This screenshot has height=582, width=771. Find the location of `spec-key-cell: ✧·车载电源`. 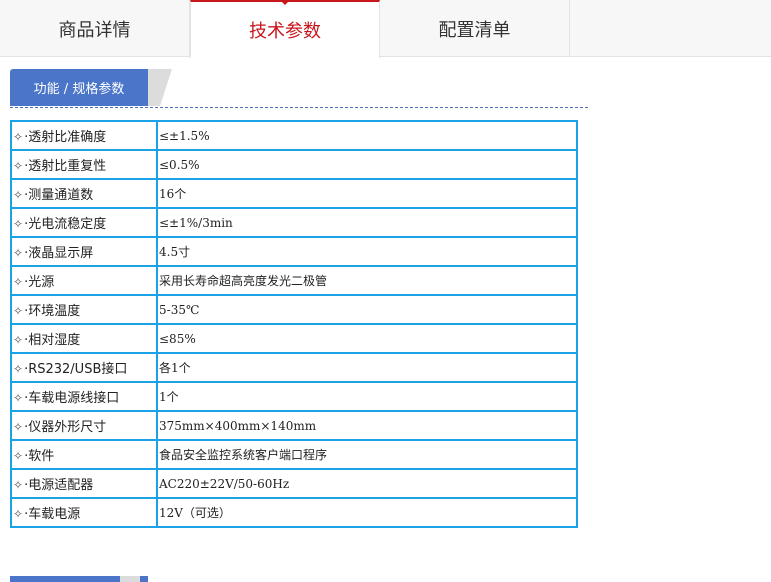

spec-key-cell: ✧·车载电源 is located at coordinates (84, 512).